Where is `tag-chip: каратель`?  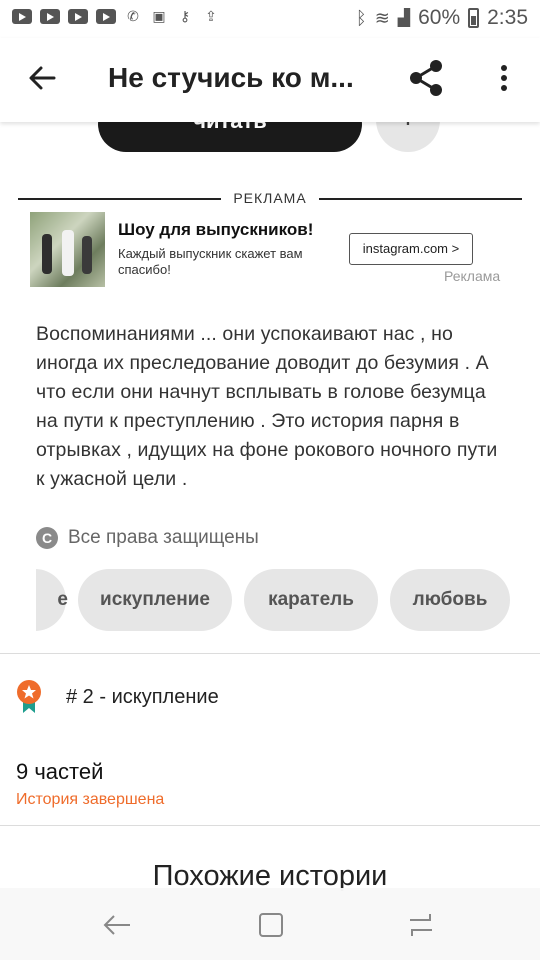
tag-chip: каратель is located at coordinates (311, 600).